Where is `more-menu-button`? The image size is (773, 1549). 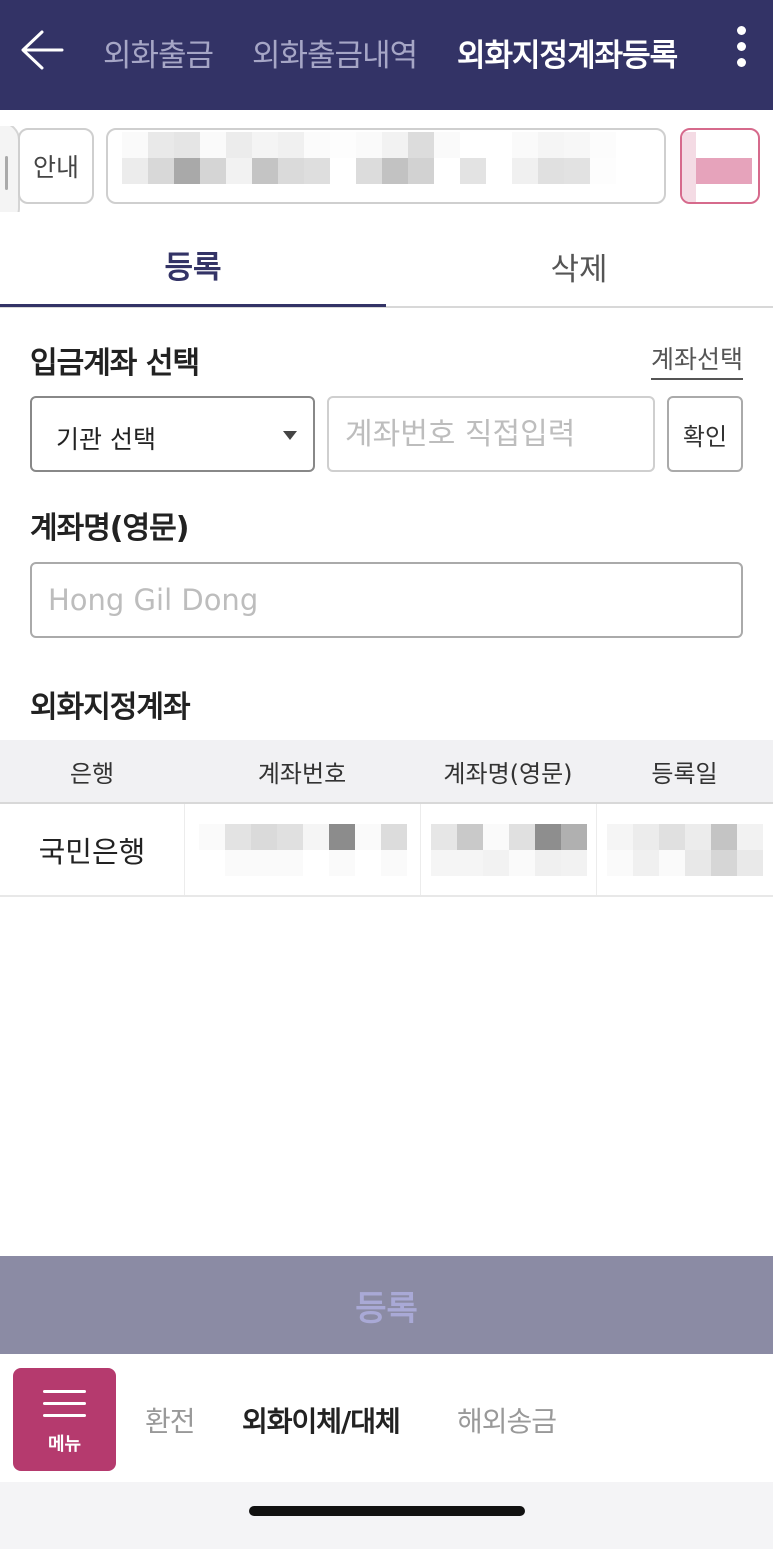 more-menu-button is located at coordinates (741, 51).